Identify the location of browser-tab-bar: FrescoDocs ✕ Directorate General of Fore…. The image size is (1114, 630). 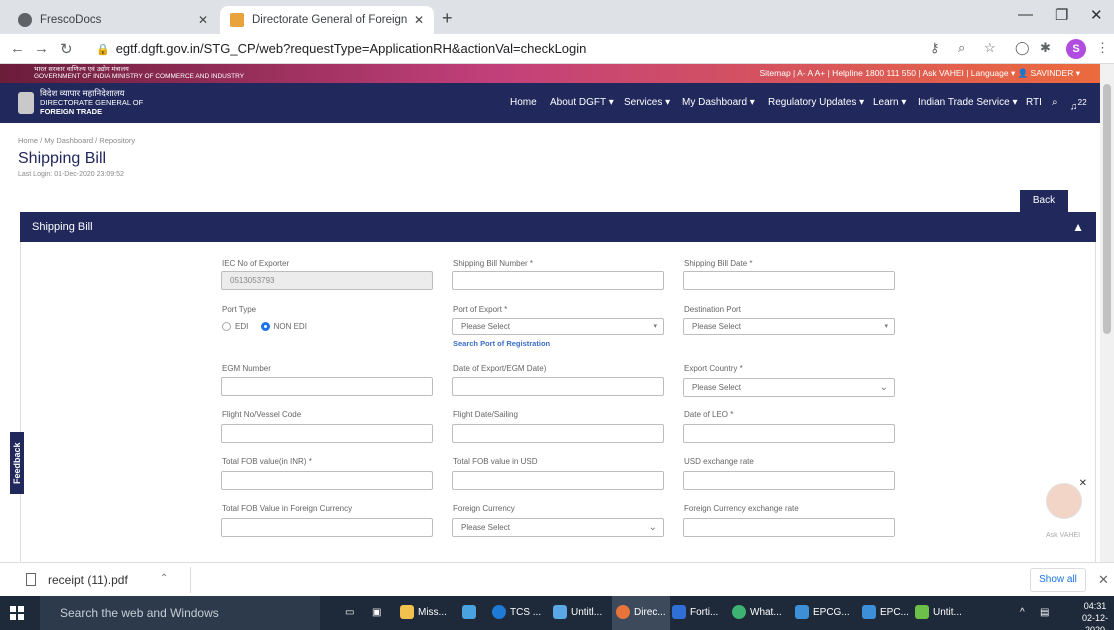
(557, 17).